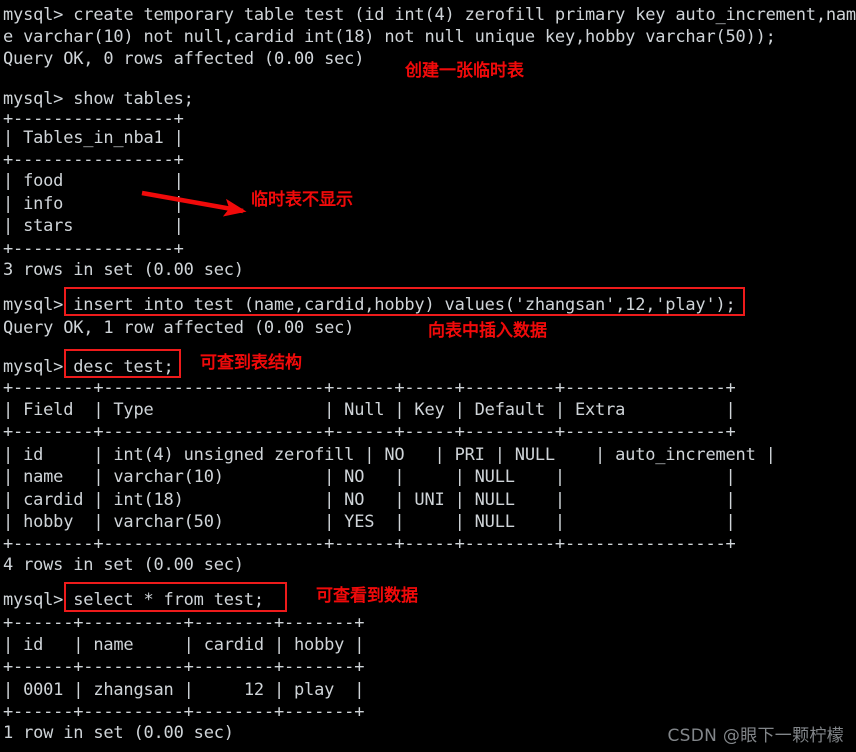  Describe the element at coordinates (251, 363) in the screenshot. I see `annotation-view-structure: 可查到表结构` at that location.